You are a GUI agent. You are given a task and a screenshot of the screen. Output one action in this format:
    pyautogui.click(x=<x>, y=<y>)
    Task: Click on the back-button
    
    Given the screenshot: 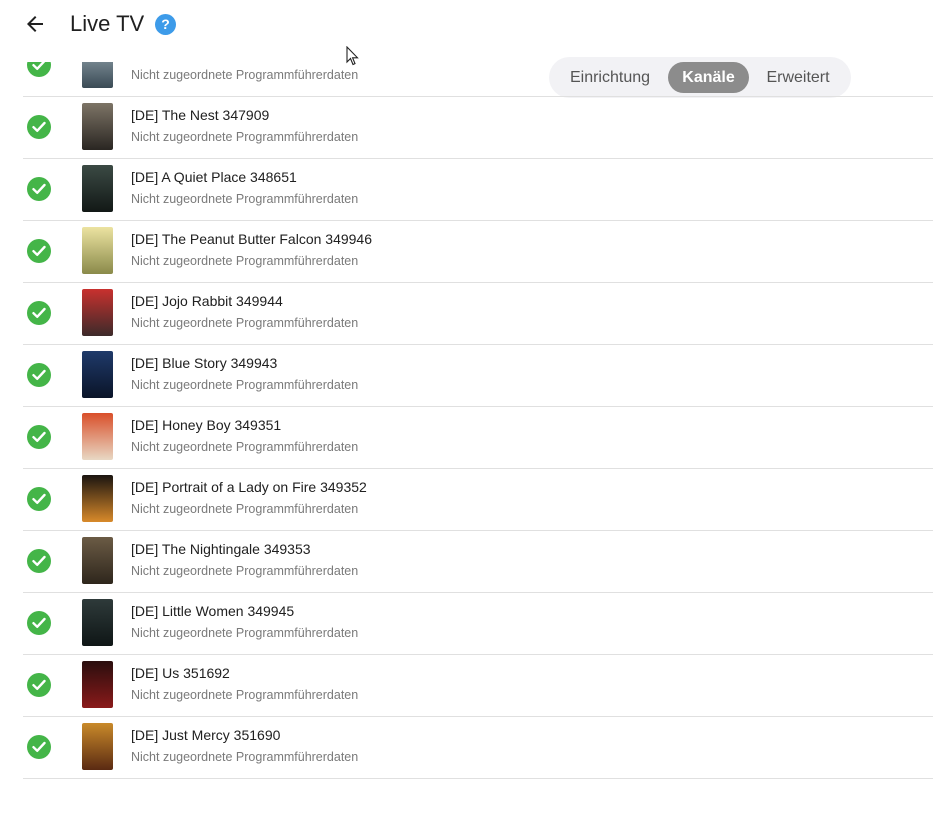 What is the action you would take?
    pyautogui.click(x=35, y=24)
    